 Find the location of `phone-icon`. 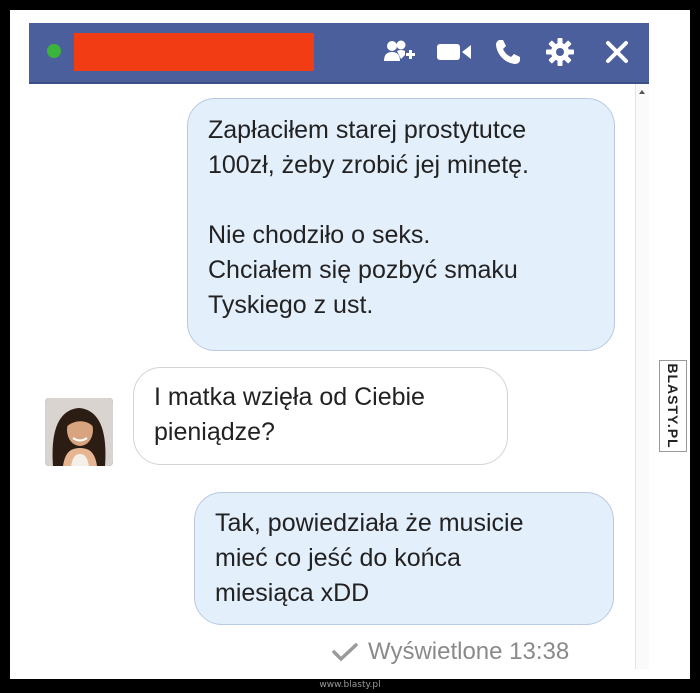

phone-icon is located at coordinates (508, 52).